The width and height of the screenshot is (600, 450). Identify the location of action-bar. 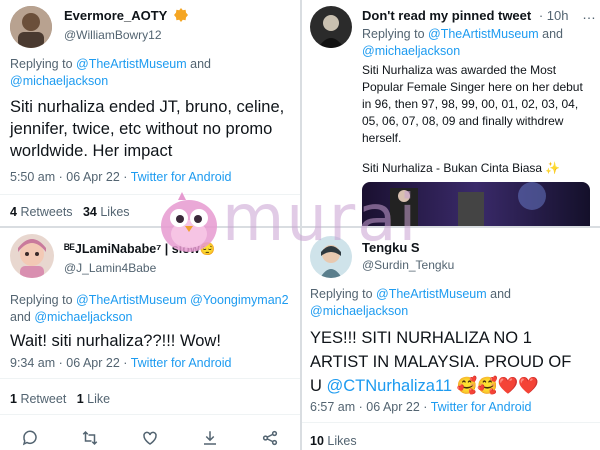
(150, 438).